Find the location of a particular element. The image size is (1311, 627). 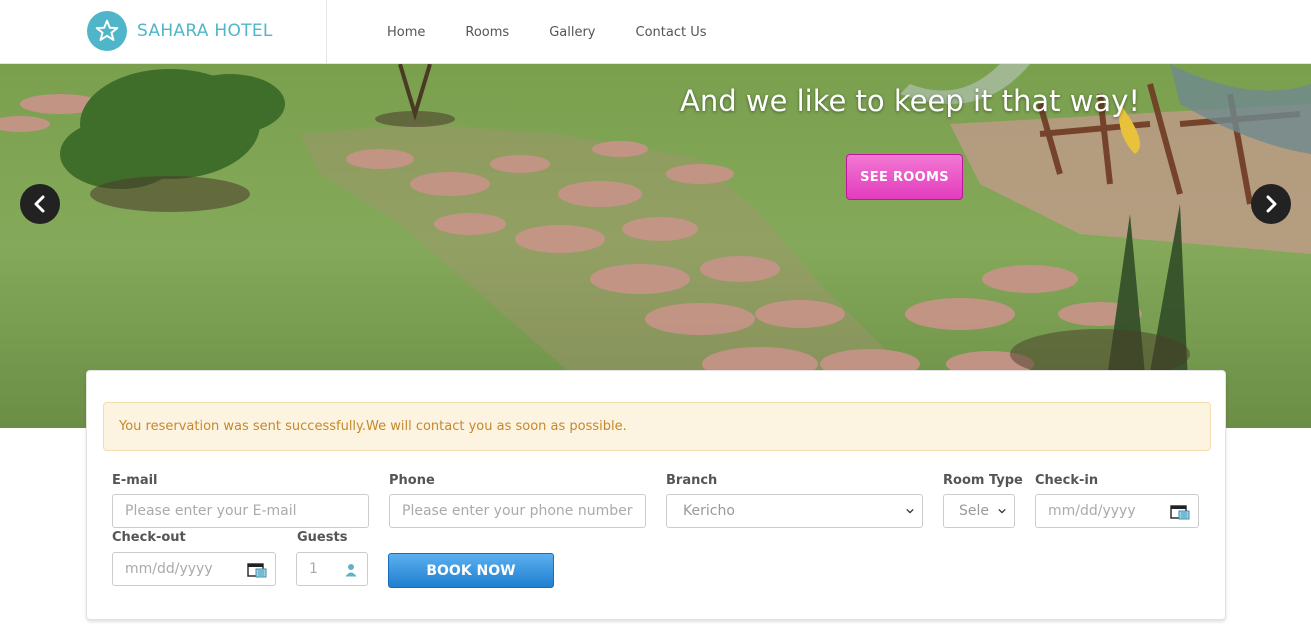

brand-name: SAHARA HOTEL is located at coordinates (205, 31).